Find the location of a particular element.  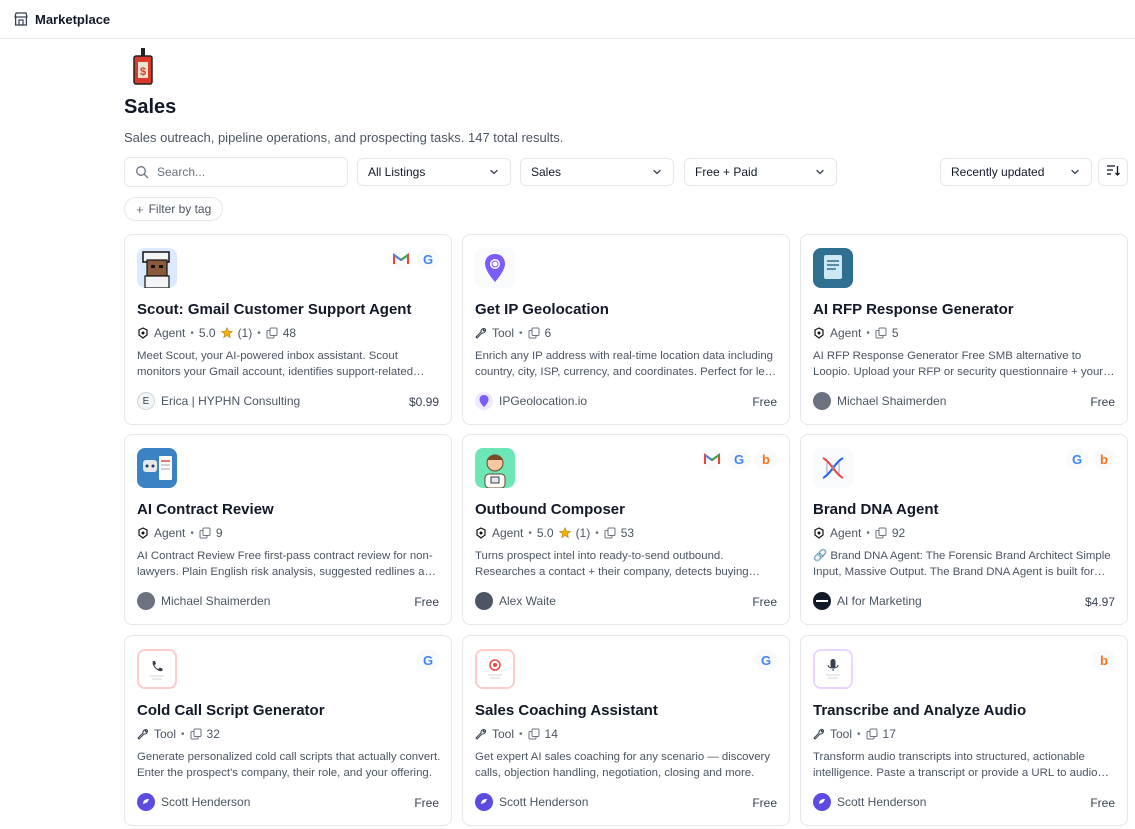

search-input is located at coordinates (247, 172).